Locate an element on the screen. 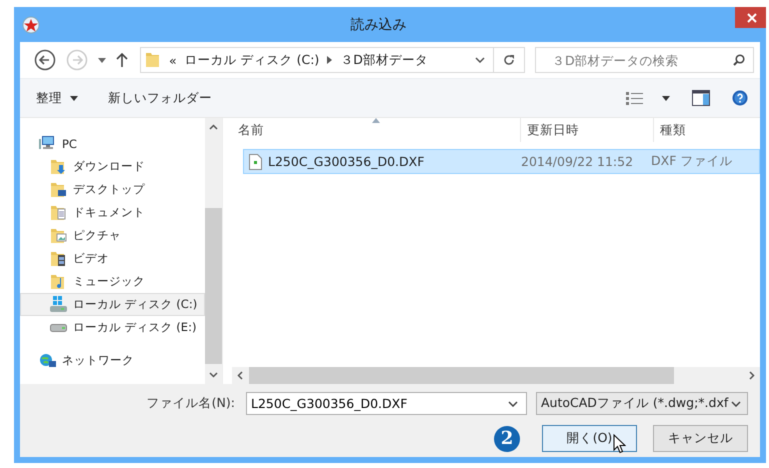  horizontal-scrollbar is located at coordinates (496, 375).